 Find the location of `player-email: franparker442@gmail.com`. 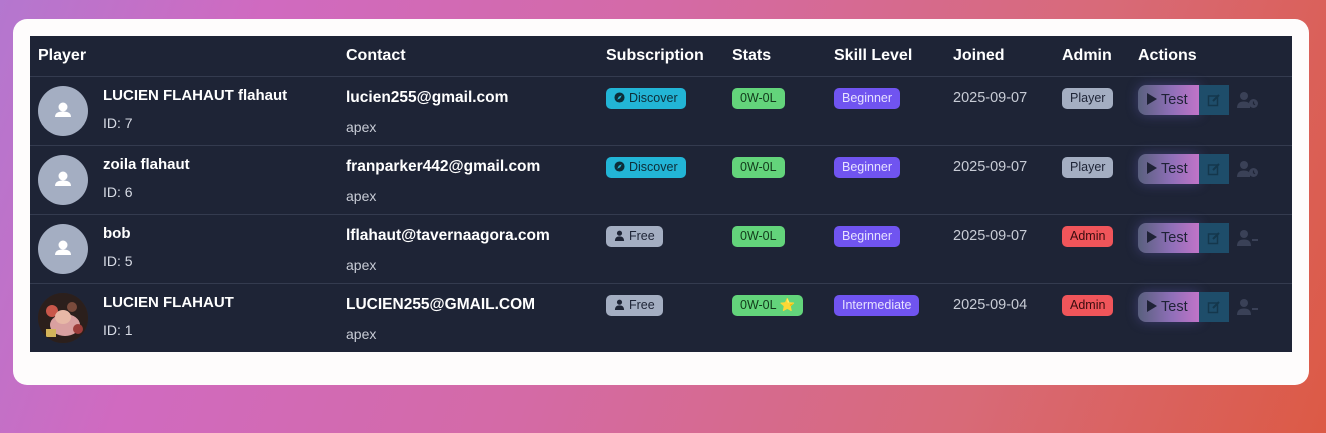

player-email: franparker442@gmail.com is located at coordinates (443, 166).